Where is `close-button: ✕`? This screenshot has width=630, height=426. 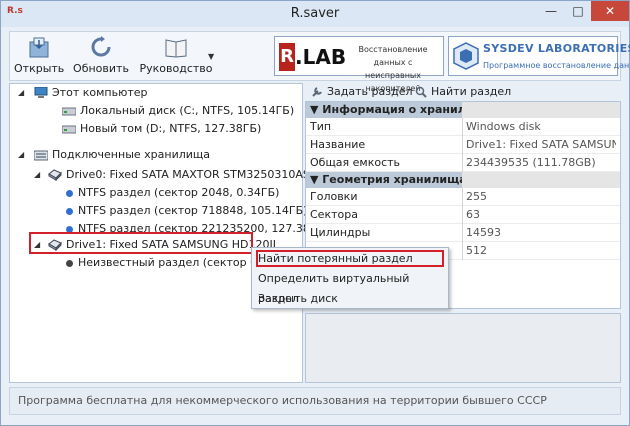 close-button: ✕ is located at coordinates (610, 11).